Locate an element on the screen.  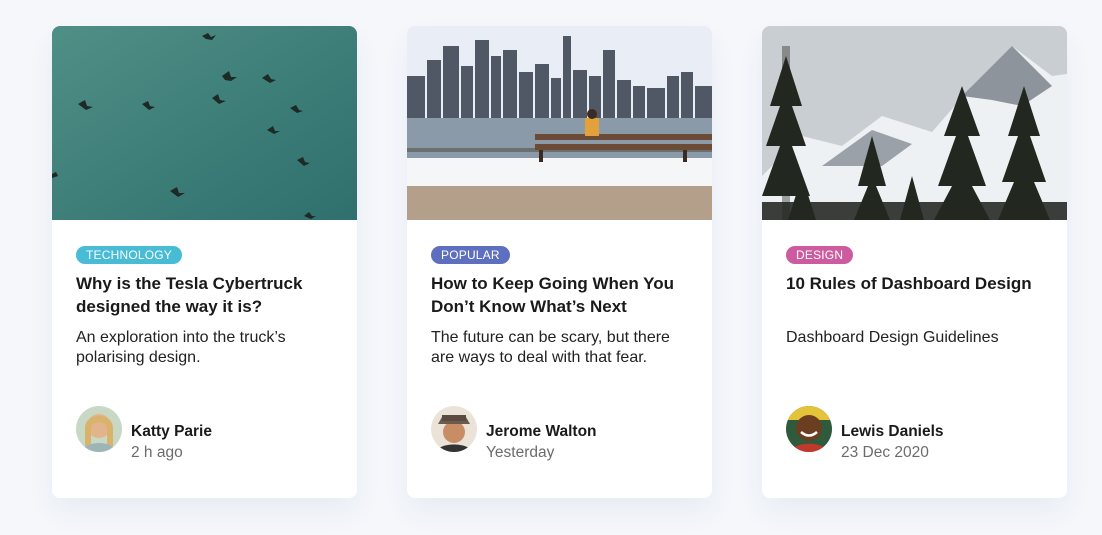
smiling-man-avatar is located at coordinates (809, 429).